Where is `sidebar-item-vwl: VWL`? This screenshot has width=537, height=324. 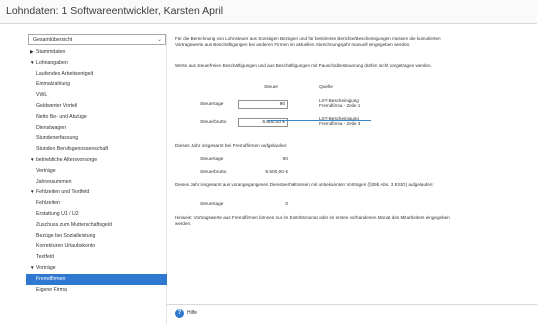 sidebar-item-vwl: VWL is located at coordinates (96, 95).